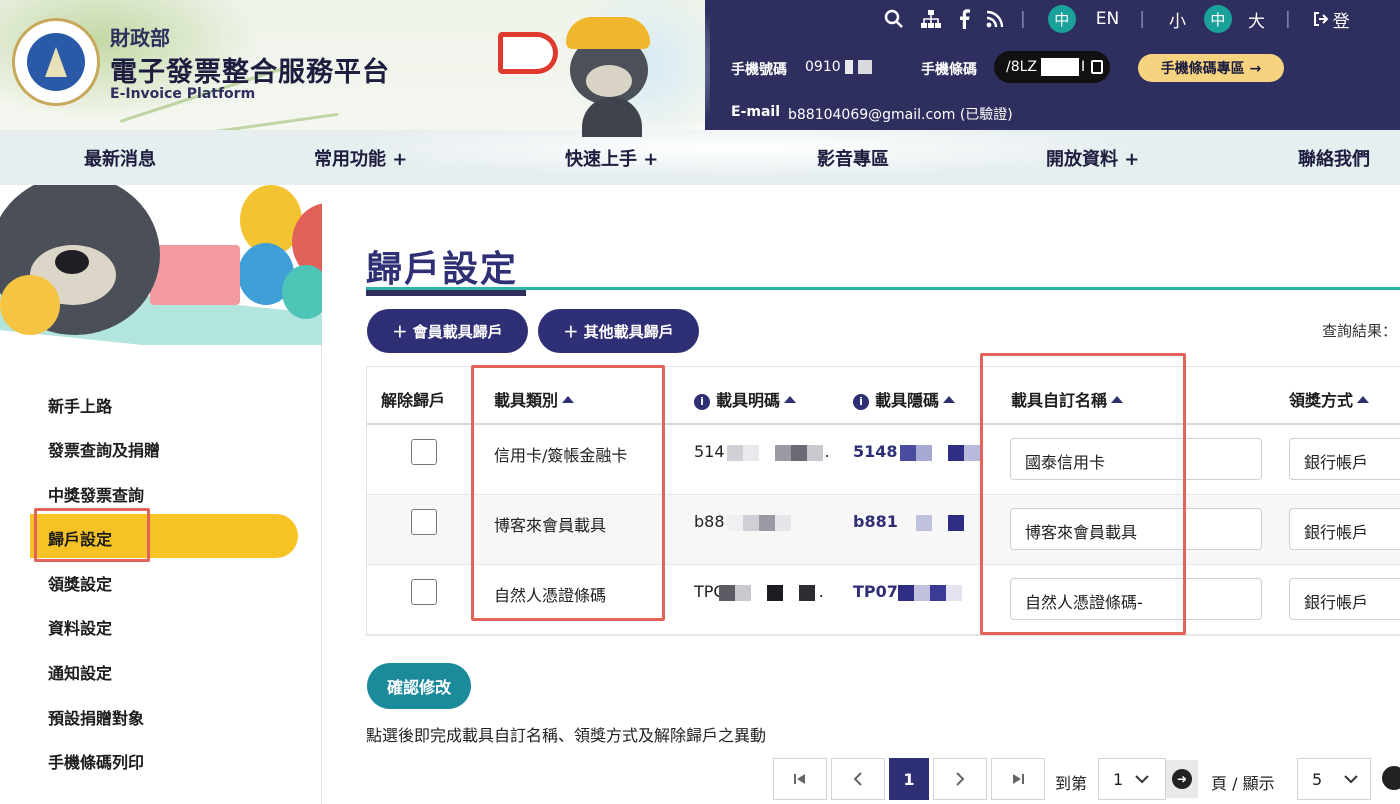  Describe the element at coordinates (96, 761) in the screenshot. I see `sidebar-item-barcode-print: 手機條碼列印` at that location.